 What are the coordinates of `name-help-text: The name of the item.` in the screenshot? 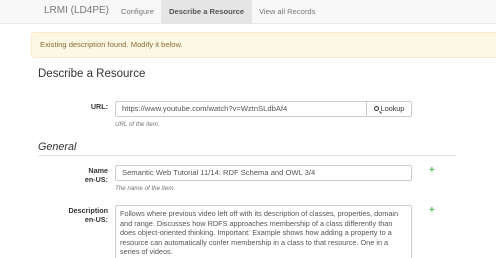 It's located at (145, 188).